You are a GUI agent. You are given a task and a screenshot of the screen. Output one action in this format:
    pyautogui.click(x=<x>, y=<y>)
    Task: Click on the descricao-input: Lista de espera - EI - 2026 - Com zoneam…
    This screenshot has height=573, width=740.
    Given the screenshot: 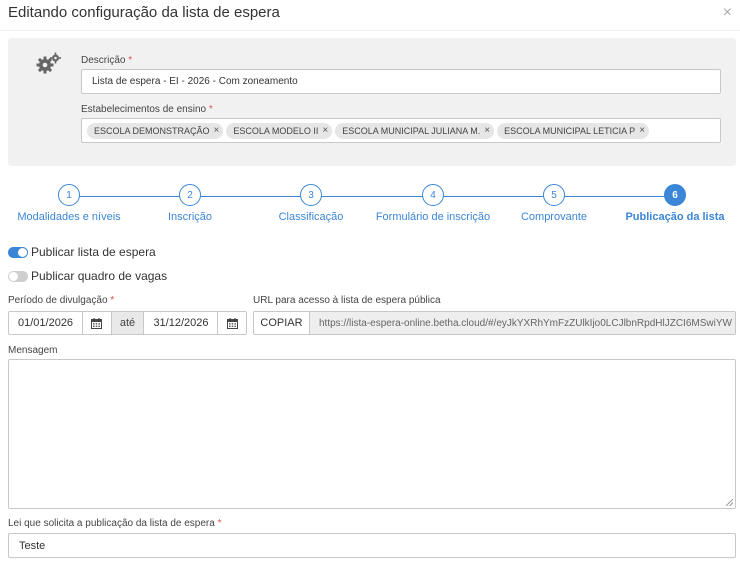 What is the action you would take?
    pyautogui.click(x=401, y=81)
    